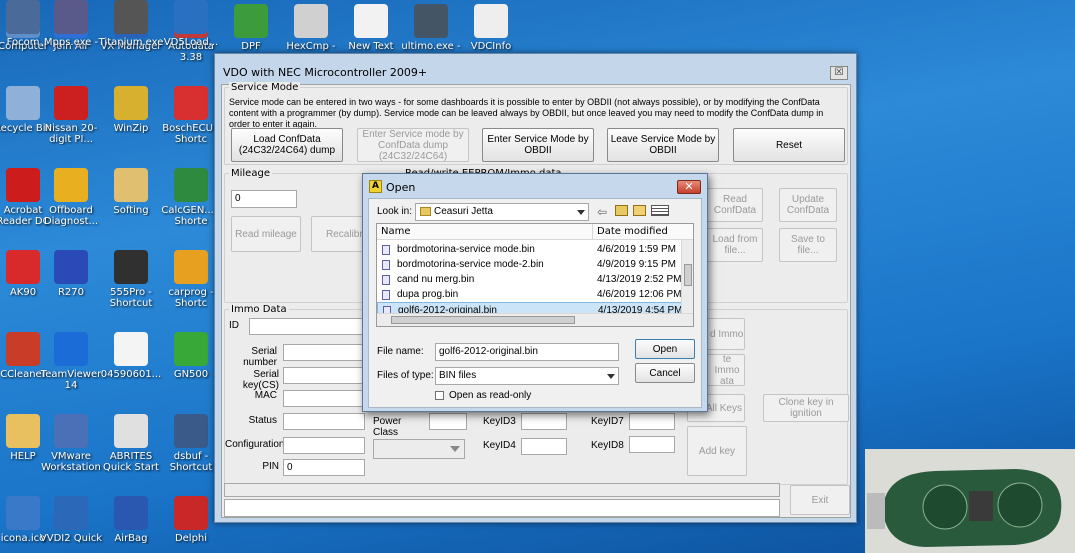  I want to click on desktop-icon-new-text: New Text, so click(371, 28).